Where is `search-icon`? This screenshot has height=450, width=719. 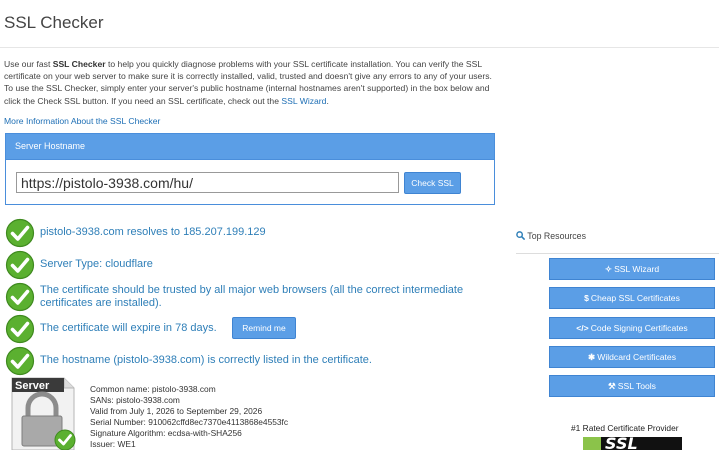
search-icon is located at coordinates (520, 235).